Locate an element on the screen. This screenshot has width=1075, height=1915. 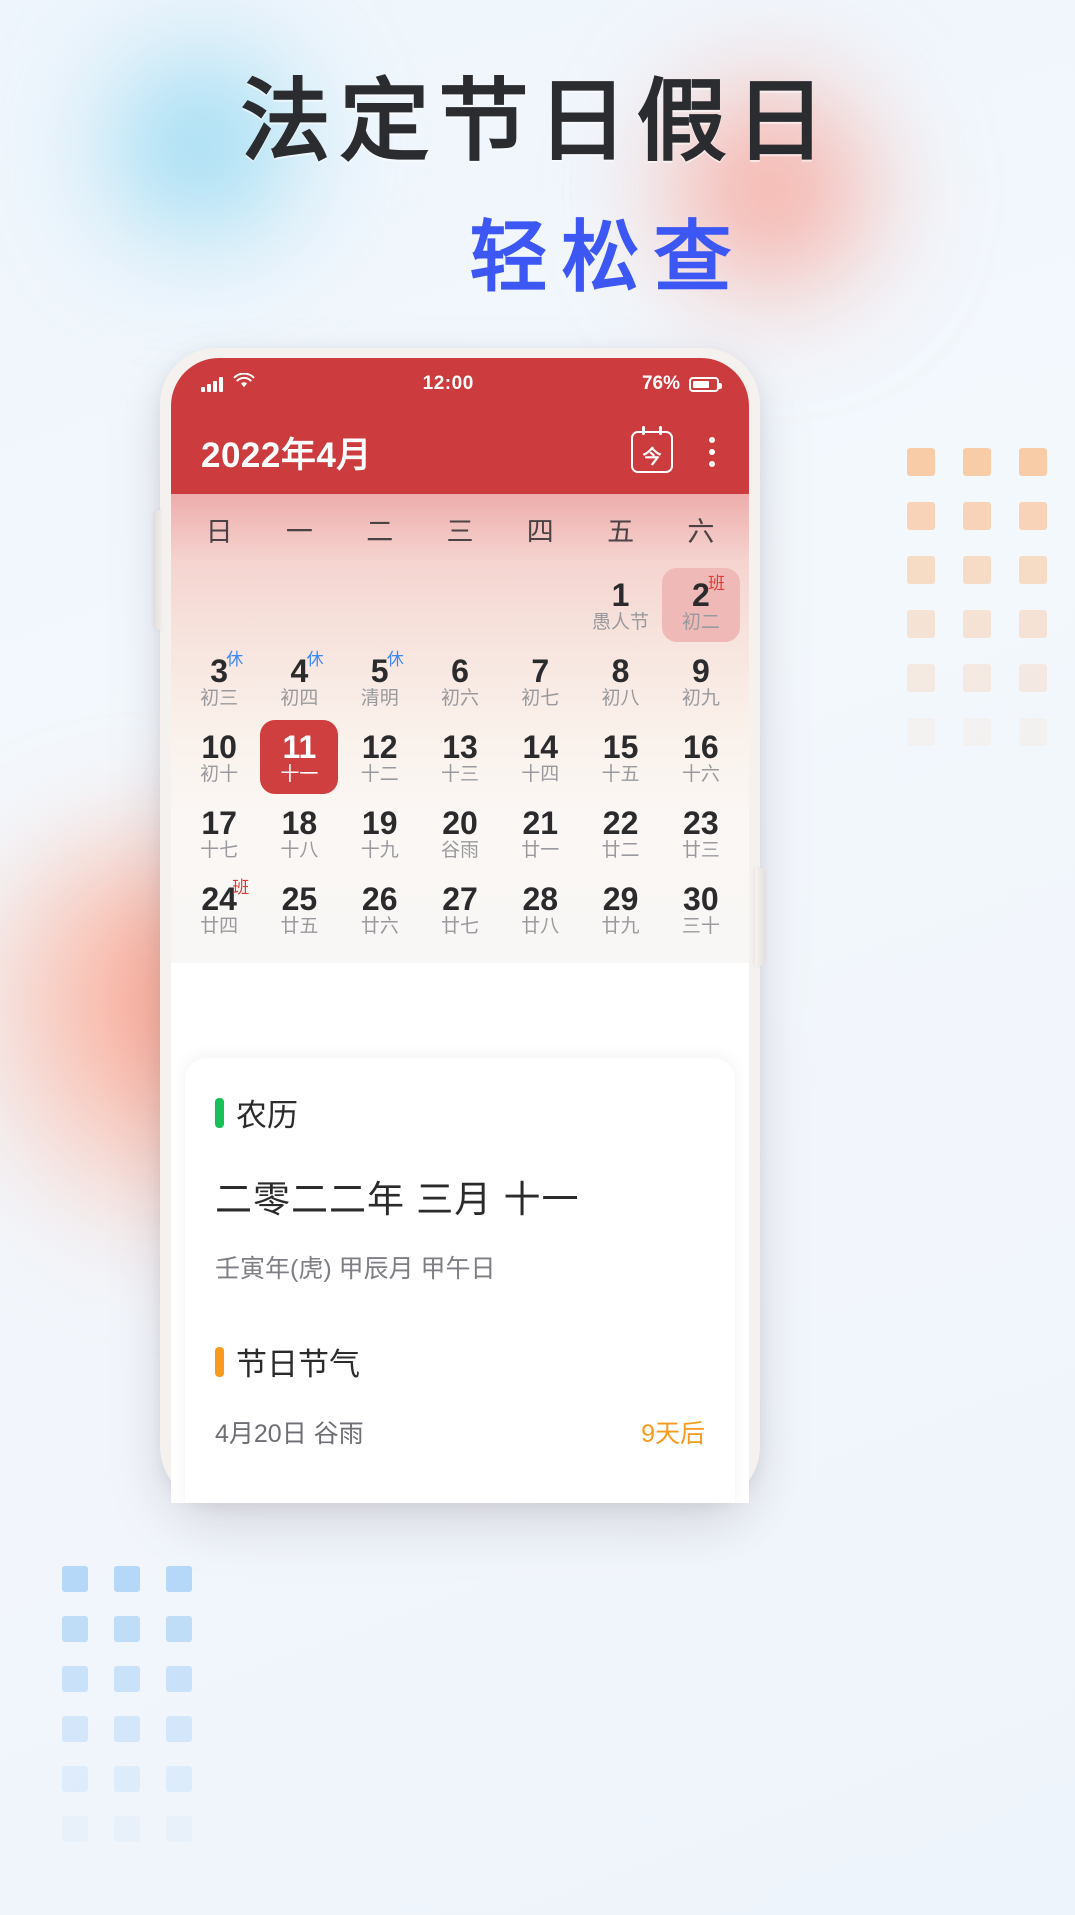
calendar-day-21: 21 廿一 is located at coordinates (540, 833).